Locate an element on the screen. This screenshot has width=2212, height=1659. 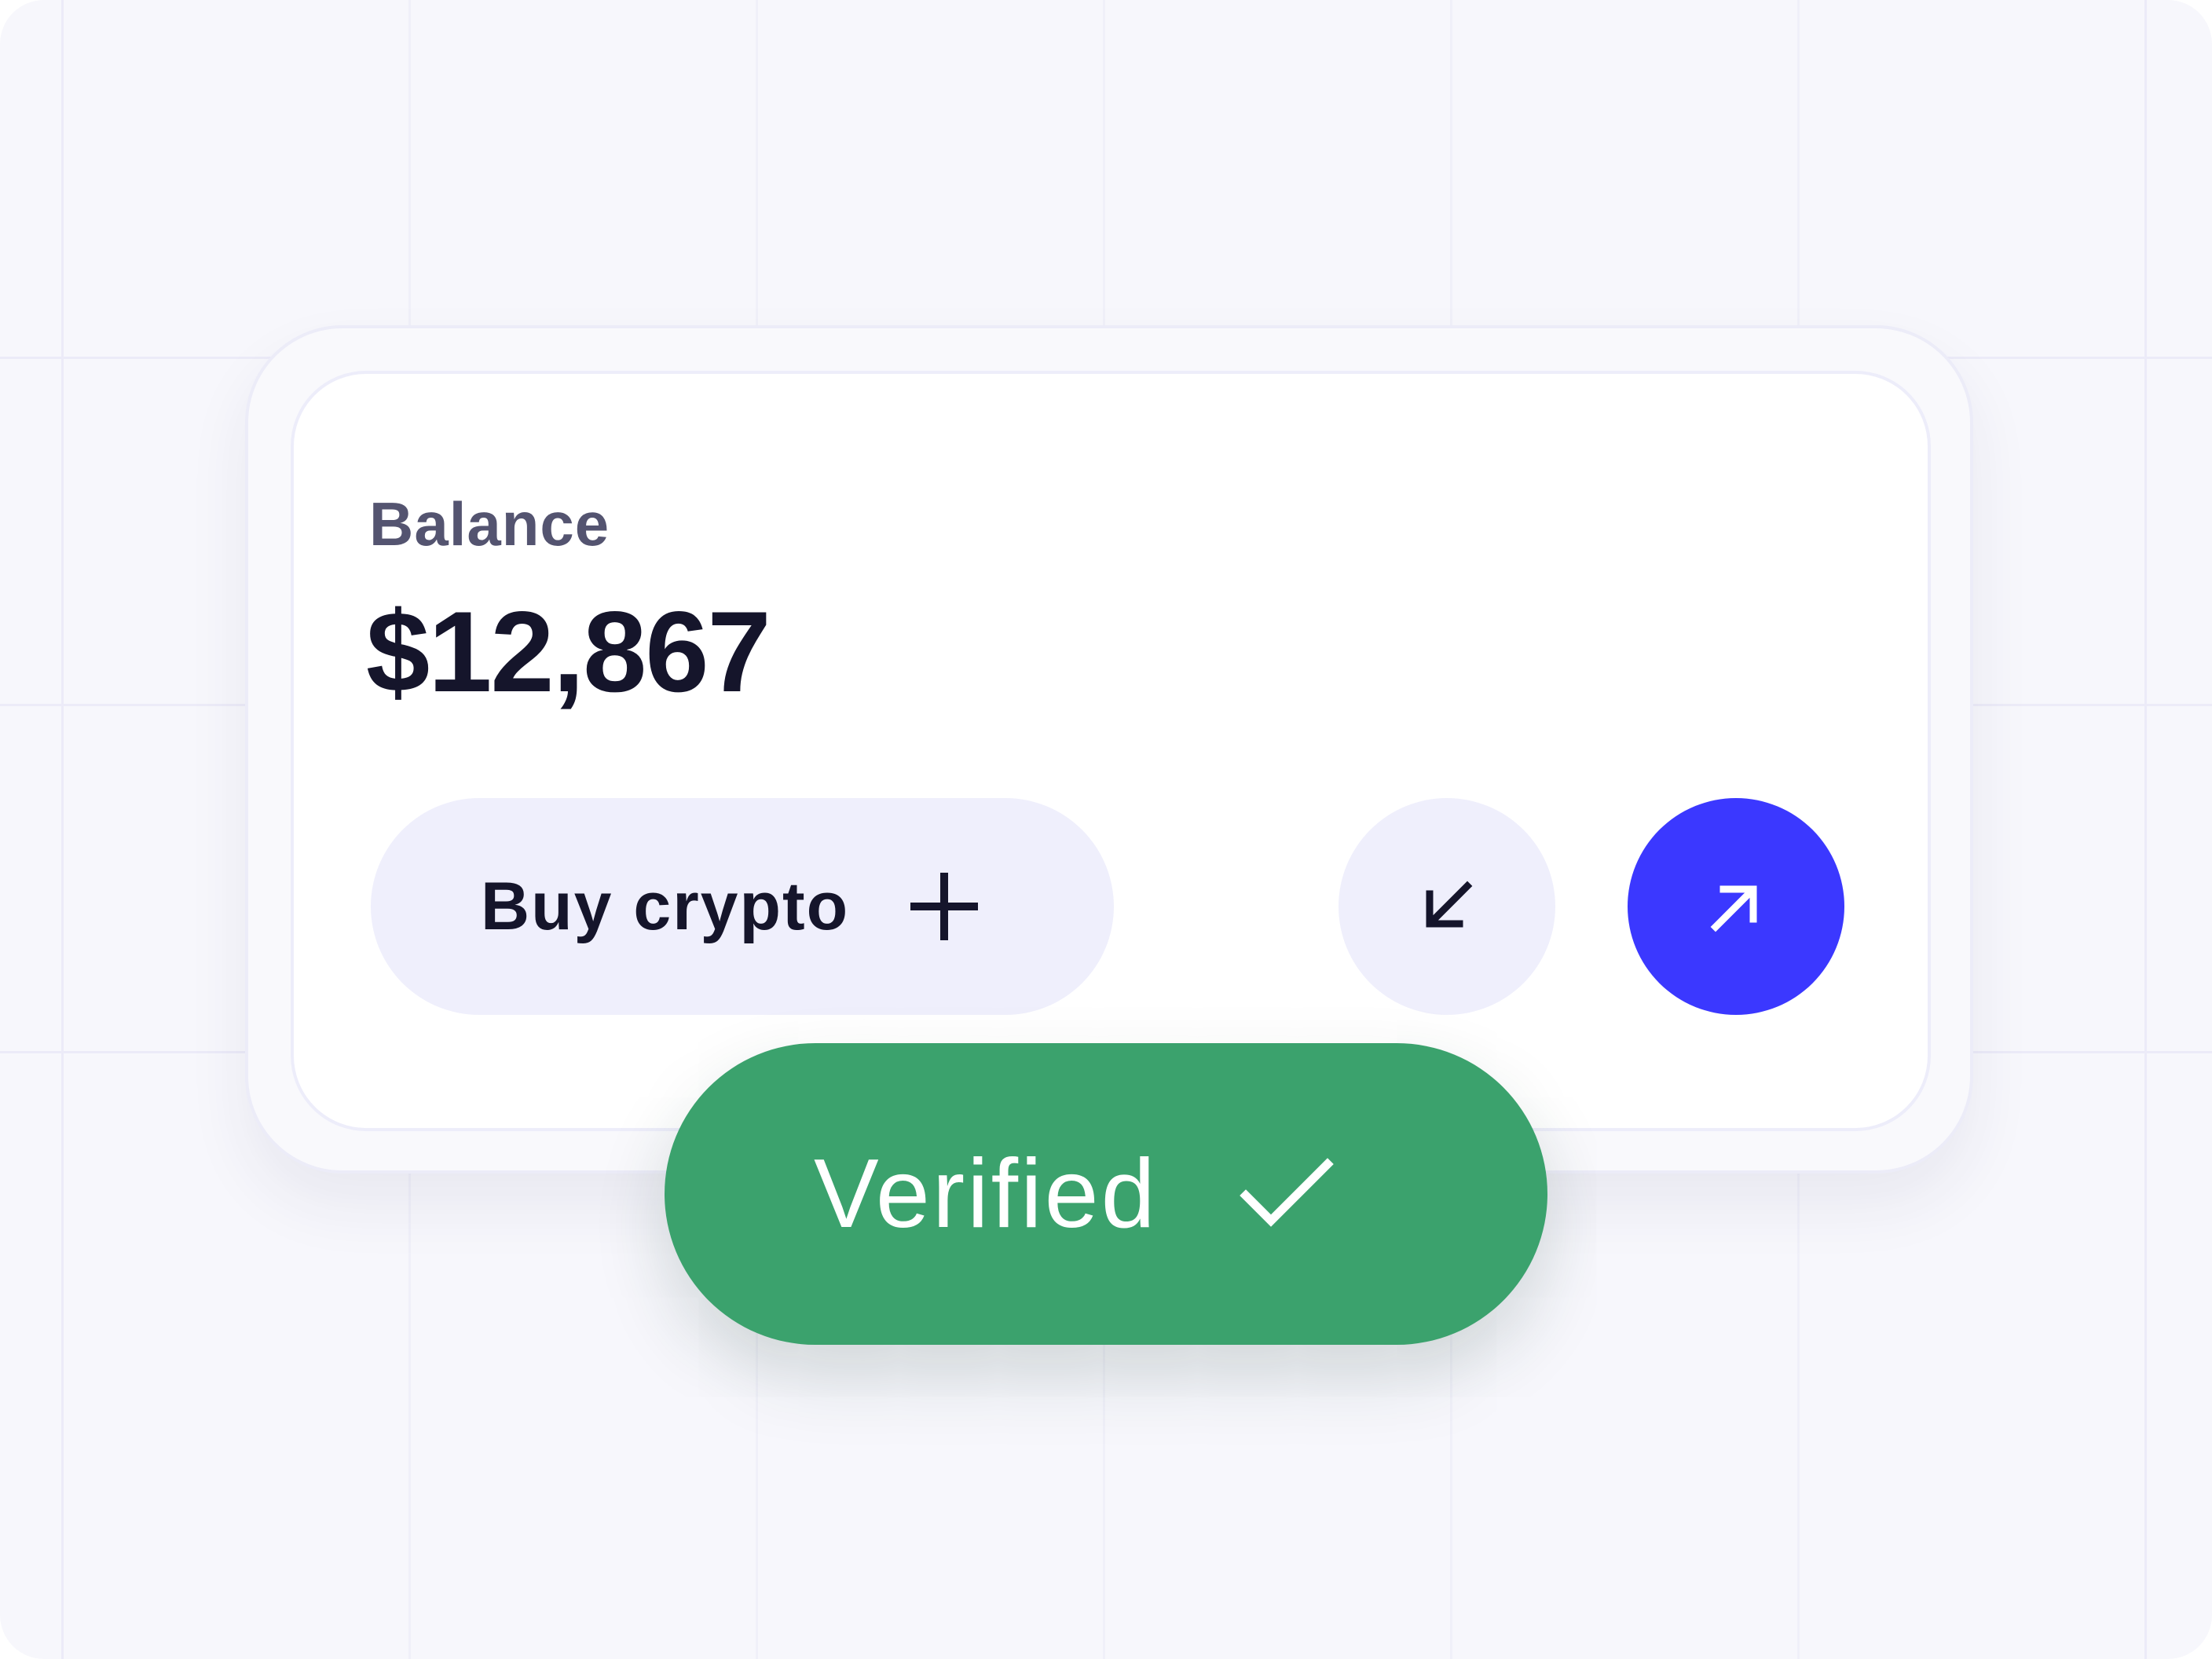
arrow-up-right-icon is located at coordinates (1733, 909).